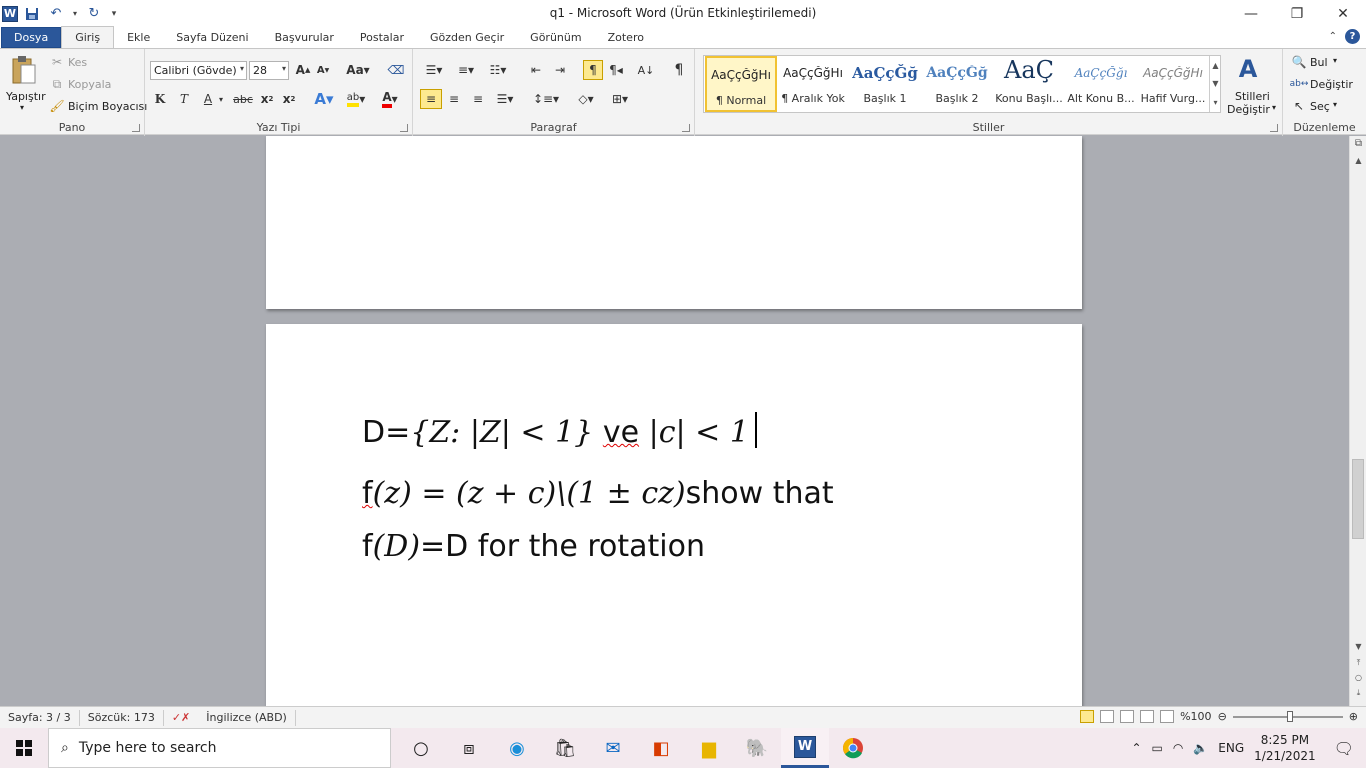  What do you see at coordinates (1331, 84) in the screenshot?
I see `replace-label: Değiştir` at bounding box center [1331, 84].